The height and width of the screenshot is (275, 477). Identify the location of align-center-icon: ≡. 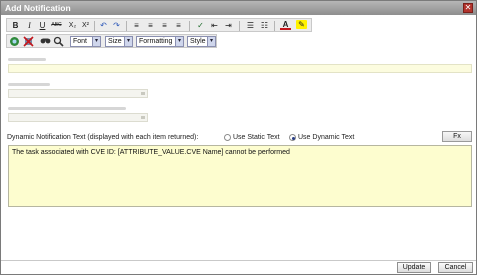
(150, 25).